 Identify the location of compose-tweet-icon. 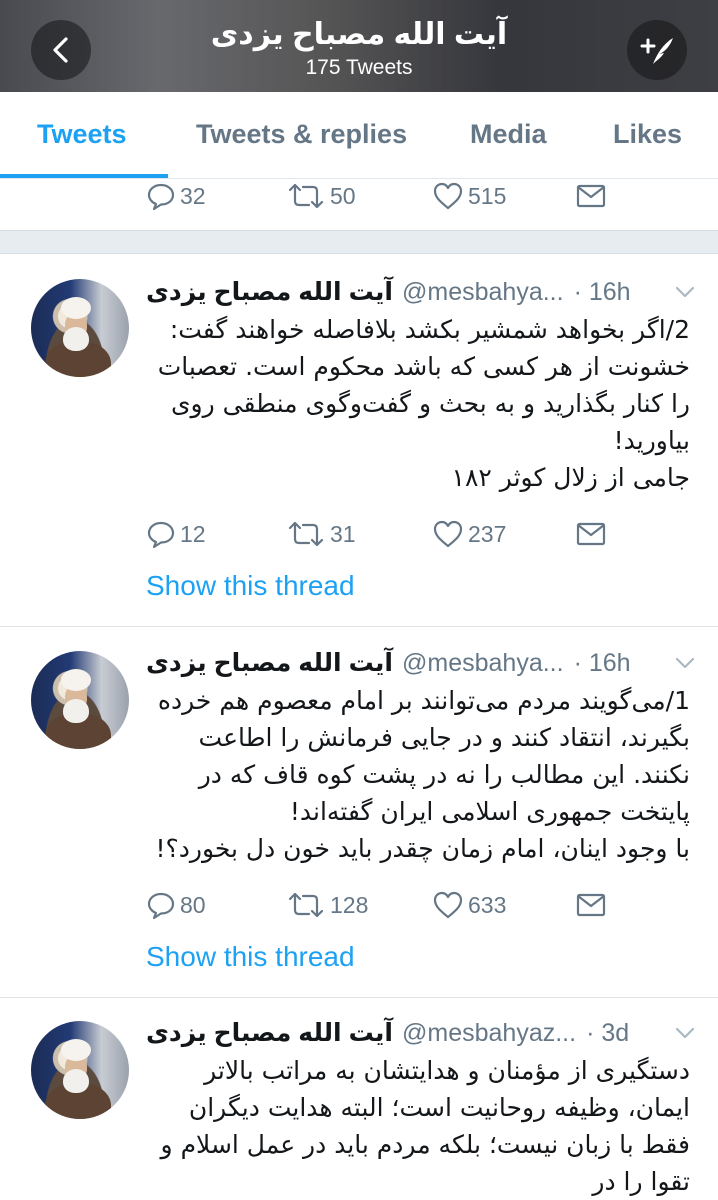
(656, 51).